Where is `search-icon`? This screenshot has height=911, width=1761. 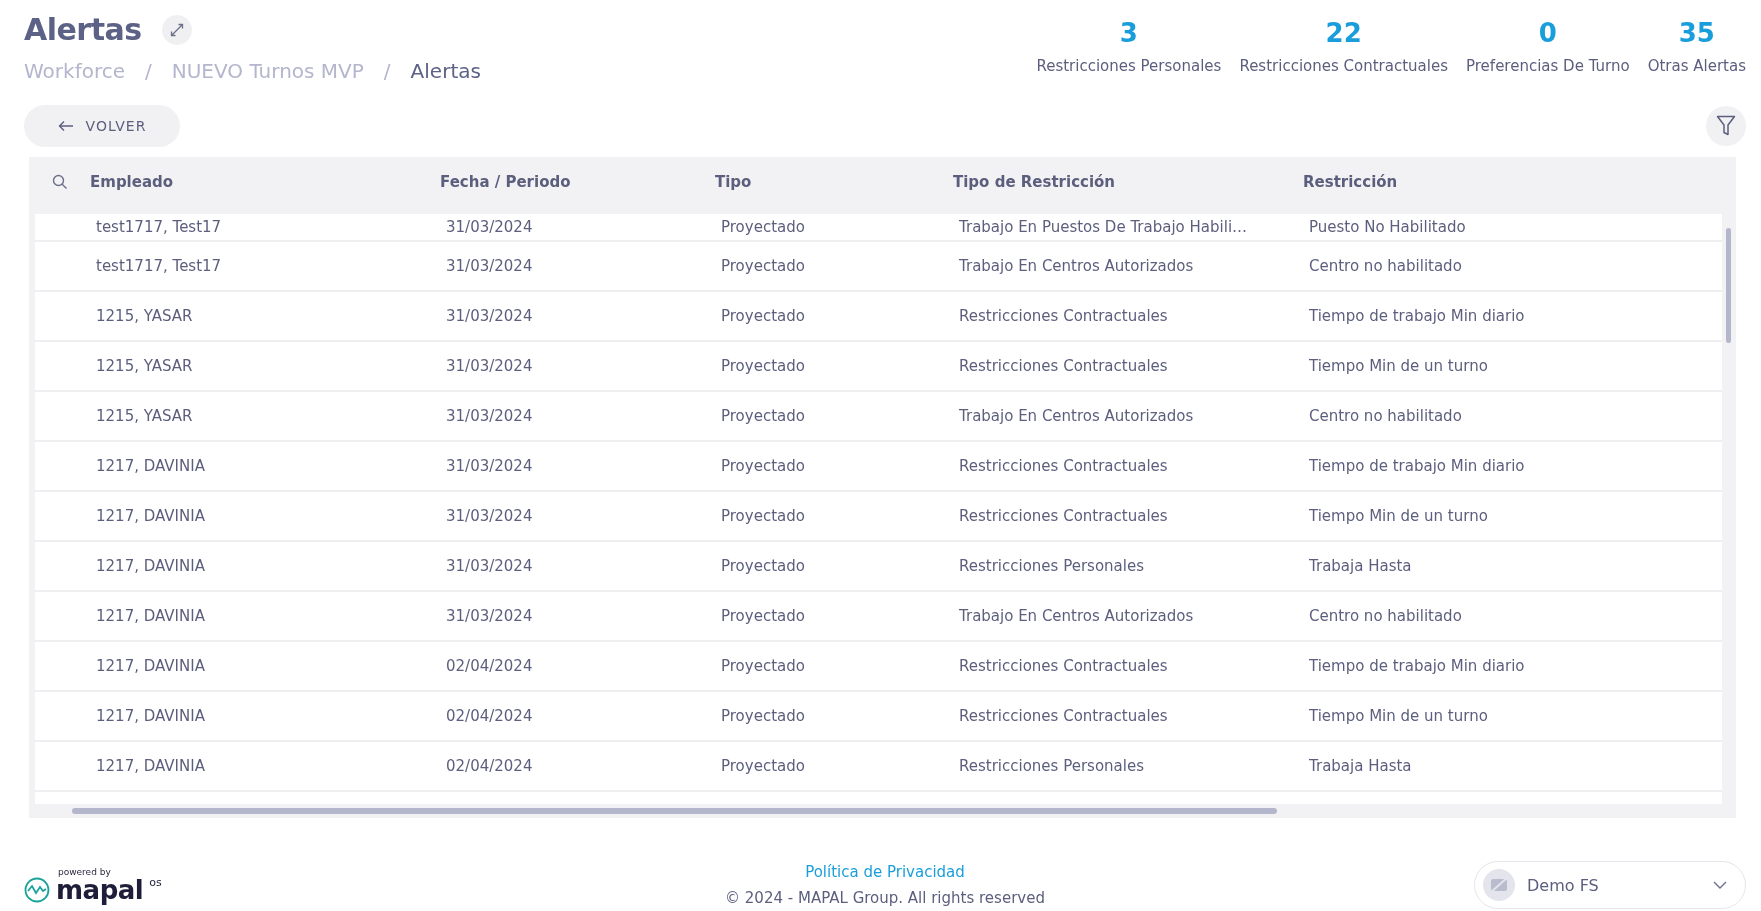 search-icon is located at coordinates (59, 182).